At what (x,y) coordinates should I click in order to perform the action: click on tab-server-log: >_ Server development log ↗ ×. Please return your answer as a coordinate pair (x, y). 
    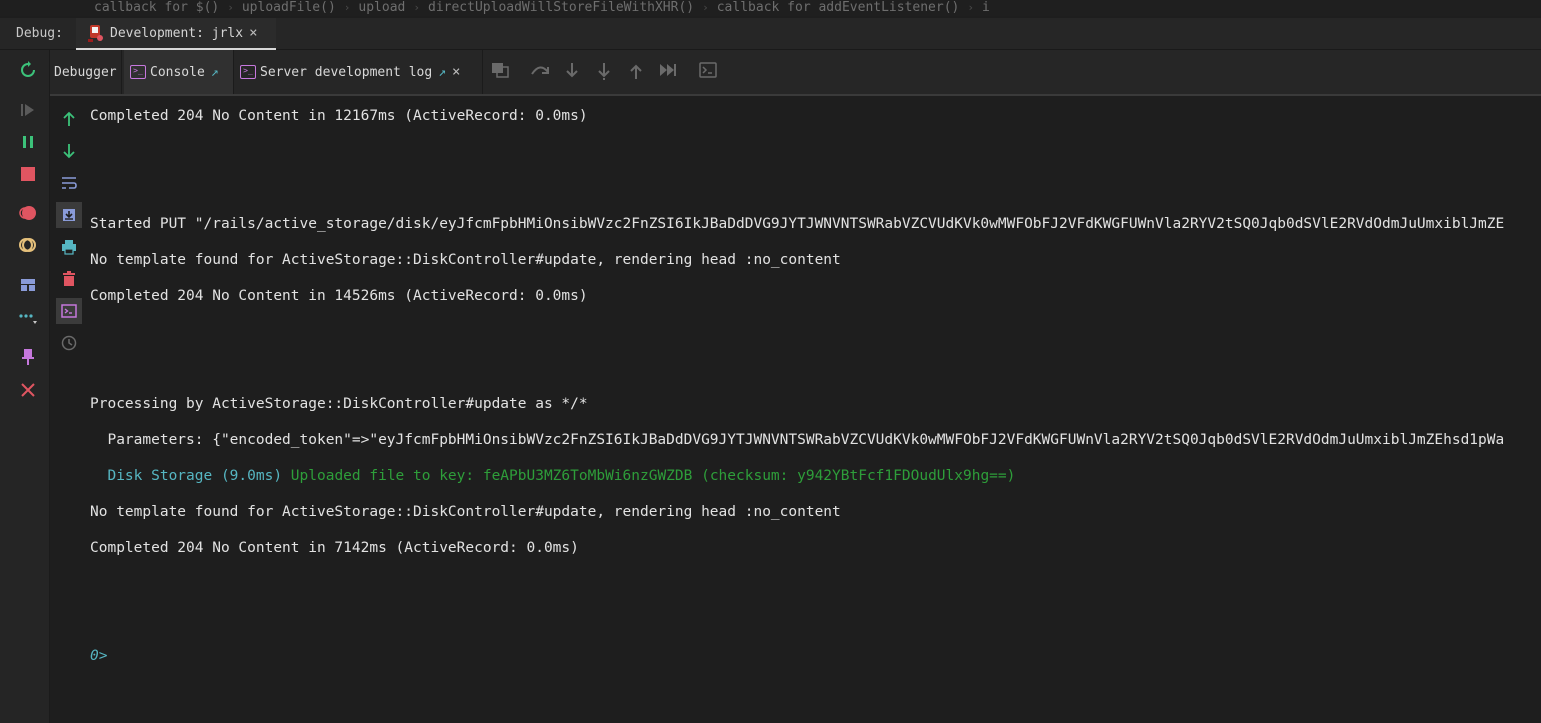
    Looking at the image, I should click on (358, 72).